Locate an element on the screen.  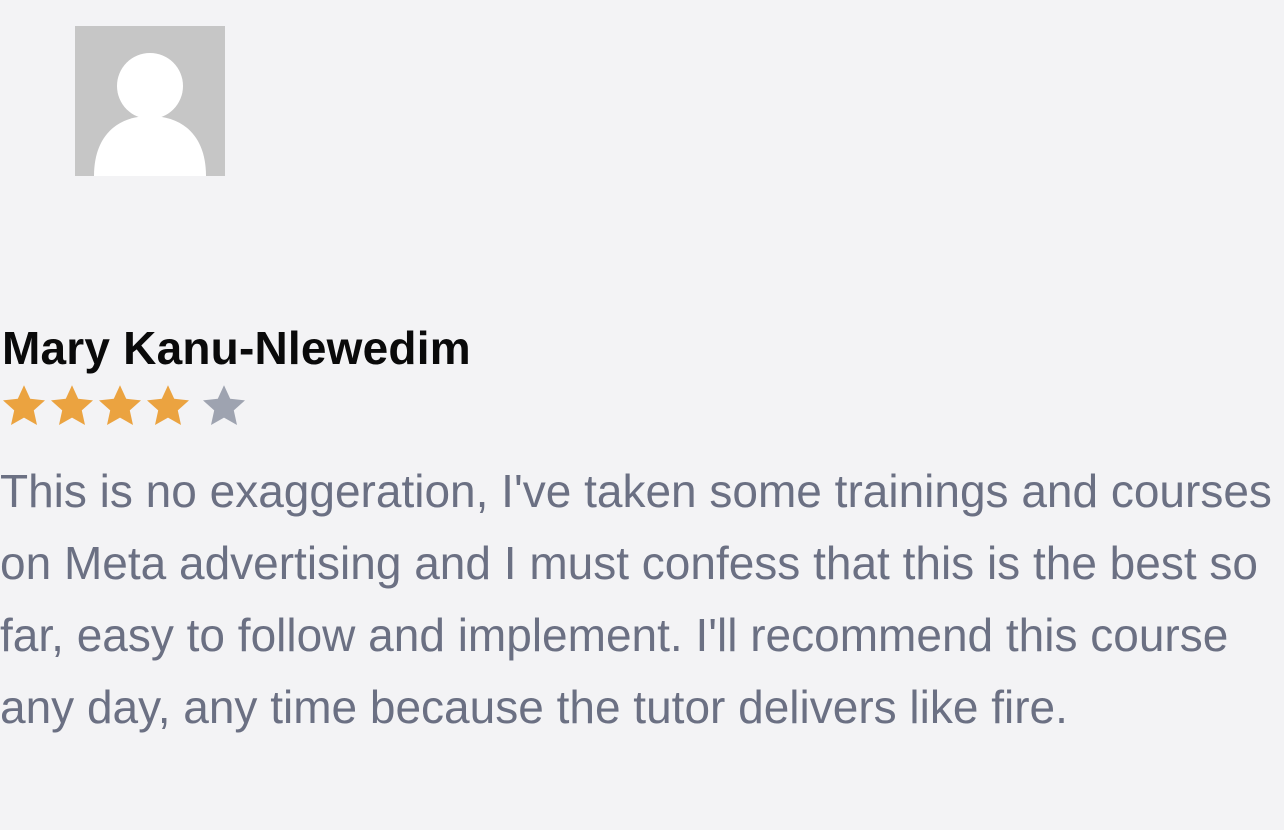
star-empty-icon is located at coordinates (224, 405).